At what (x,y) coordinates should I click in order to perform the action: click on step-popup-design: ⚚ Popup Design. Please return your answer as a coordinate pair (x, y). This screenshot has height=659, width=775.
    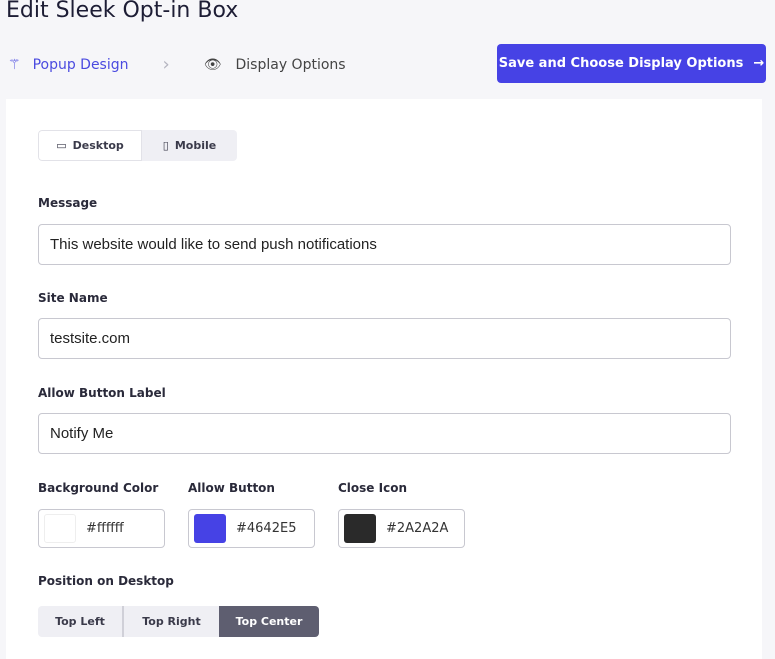
    Looking at the image, I should click on (68, 65).